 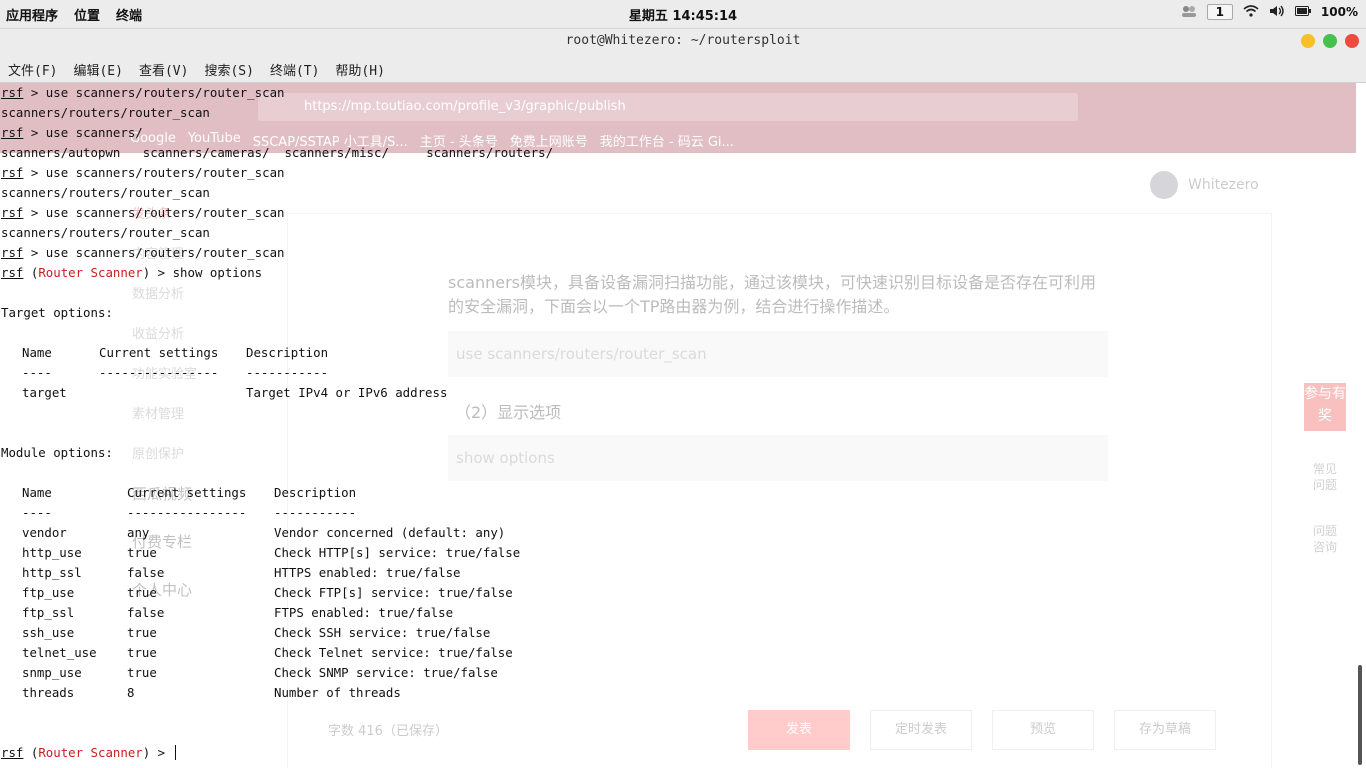 What do you see at coordinates (1189, 12) in the screenshot?
I see `people-icon` at bounding box center [1189, 12].